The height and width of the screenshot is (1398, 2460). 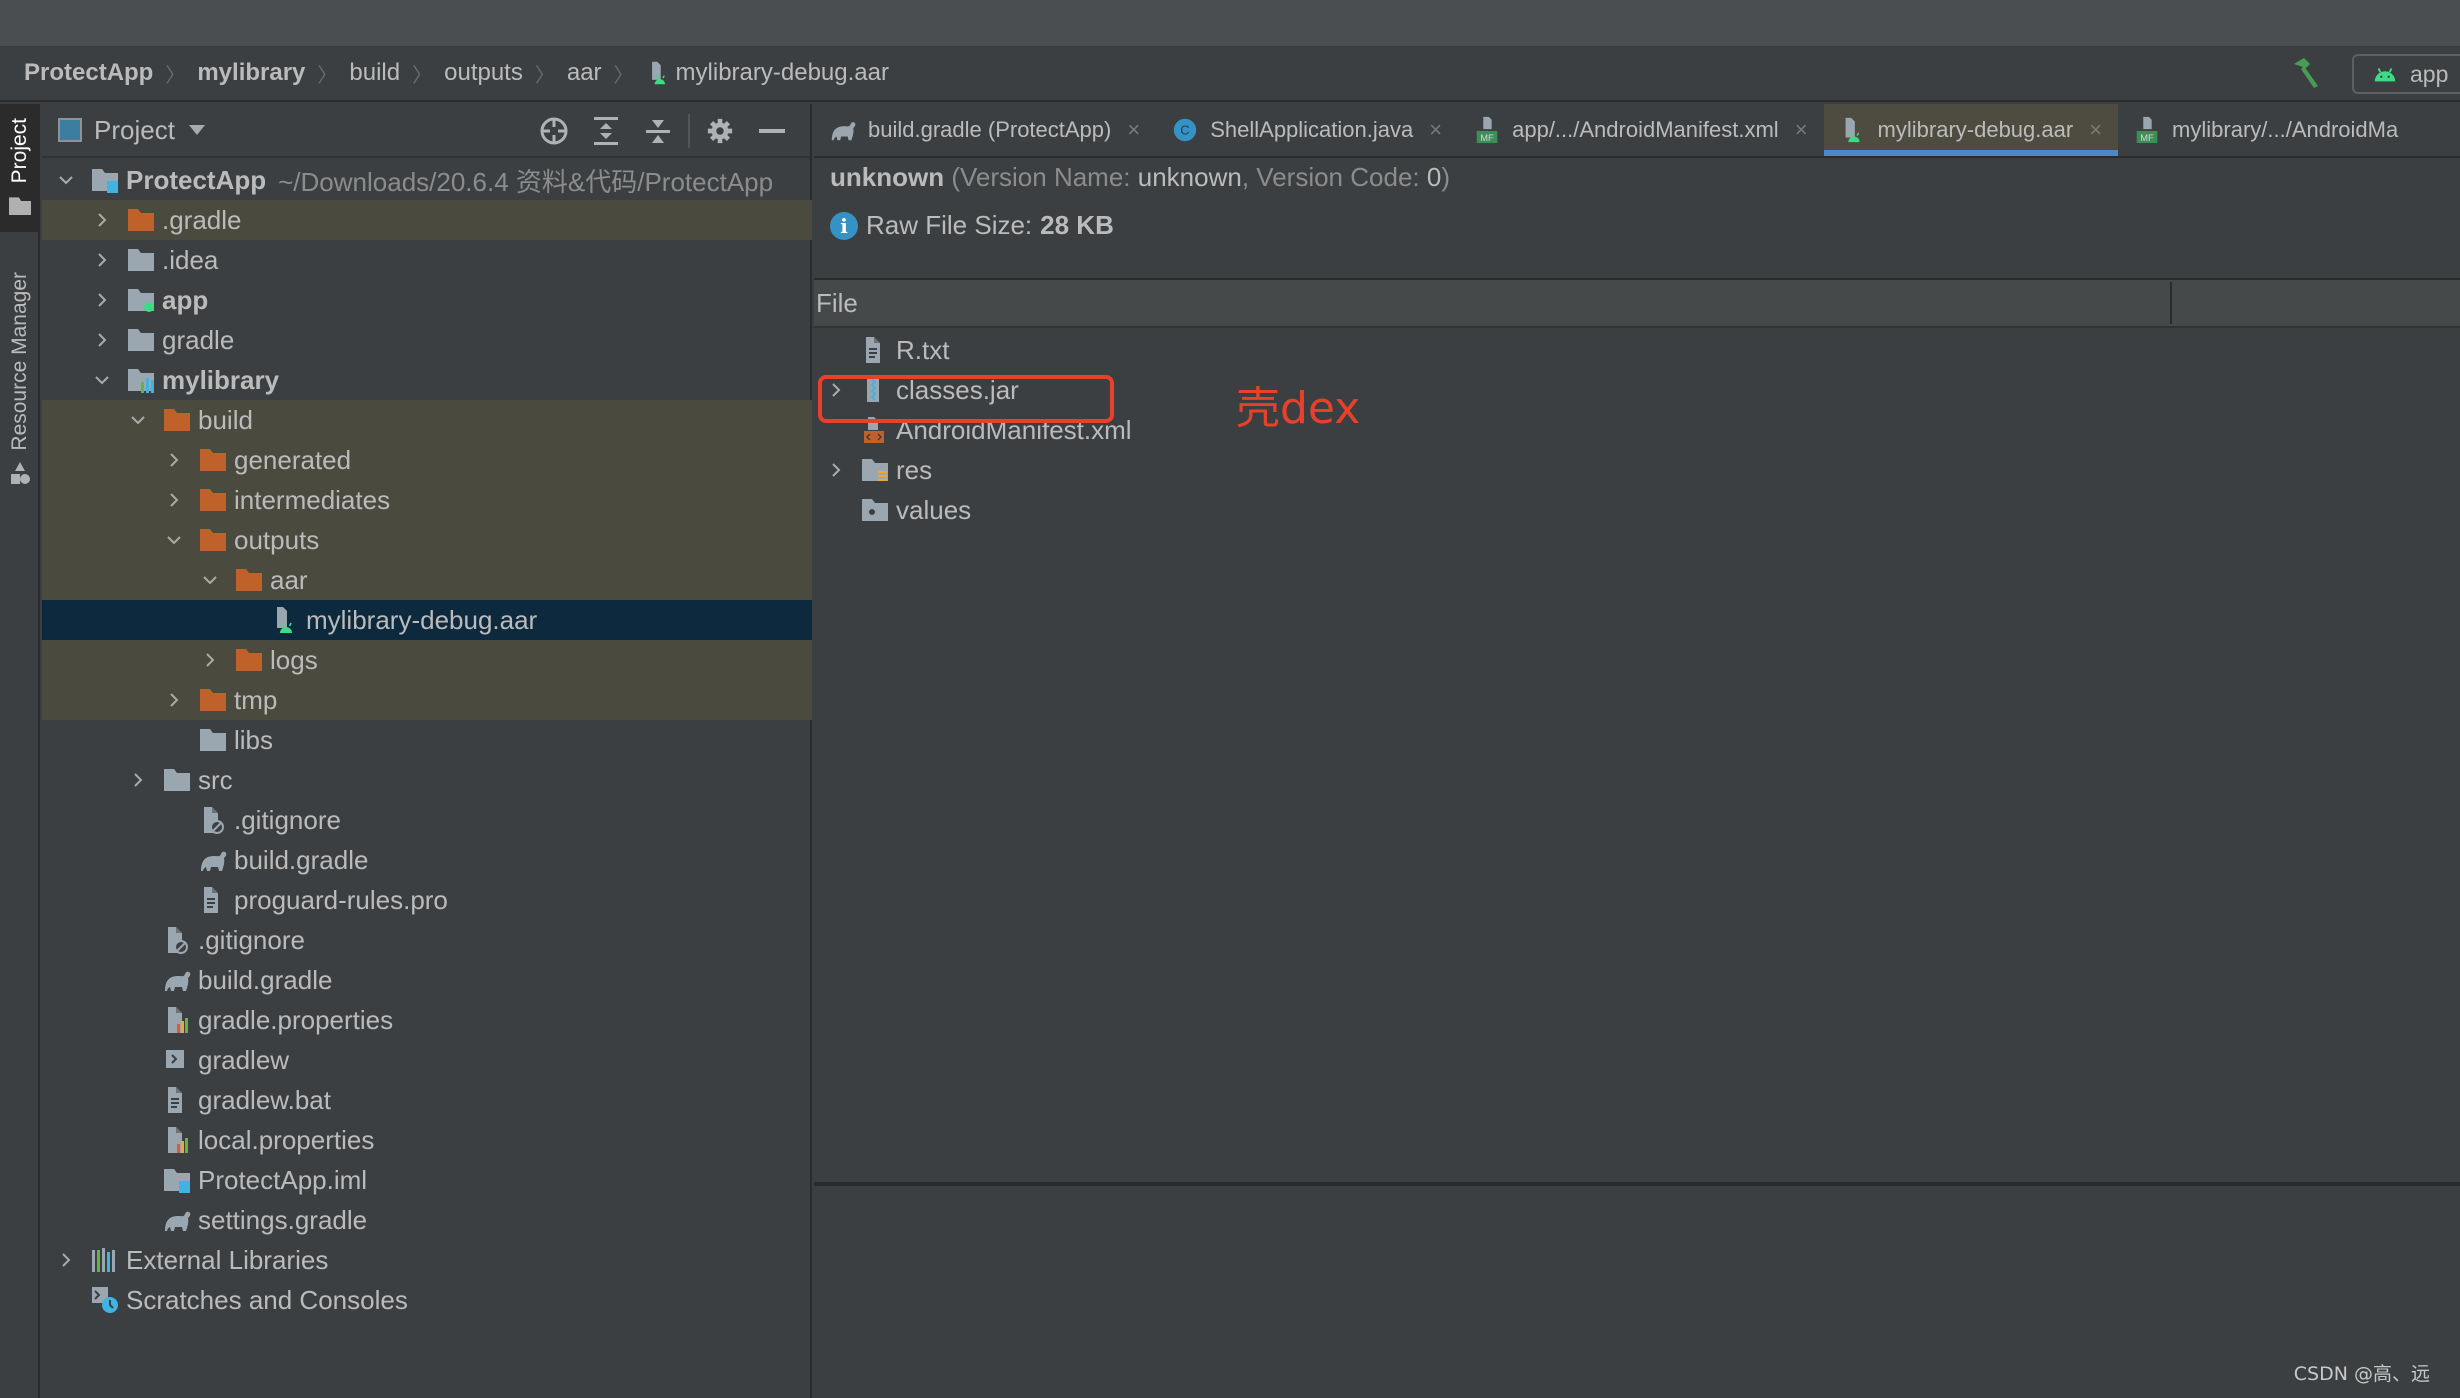 I want to click on collapse-all-icon, so click(x=658, y=131).